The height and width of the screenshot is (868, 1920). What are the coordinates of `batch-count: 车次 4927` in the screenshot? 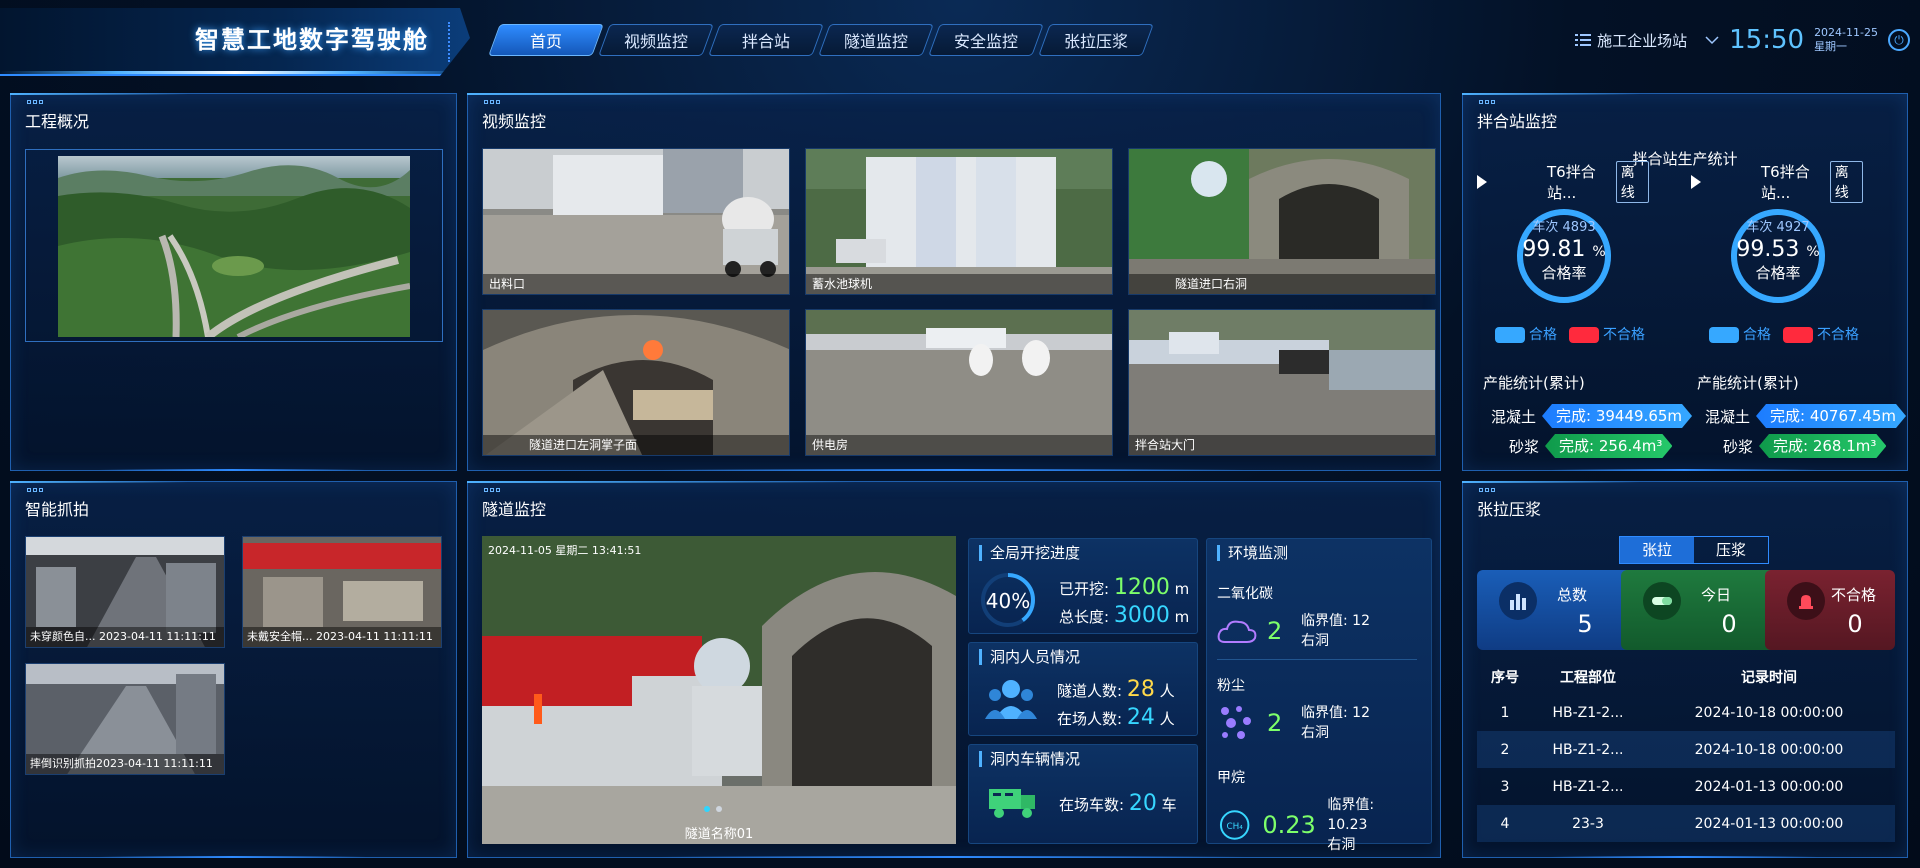 It's located at (1778, 227).